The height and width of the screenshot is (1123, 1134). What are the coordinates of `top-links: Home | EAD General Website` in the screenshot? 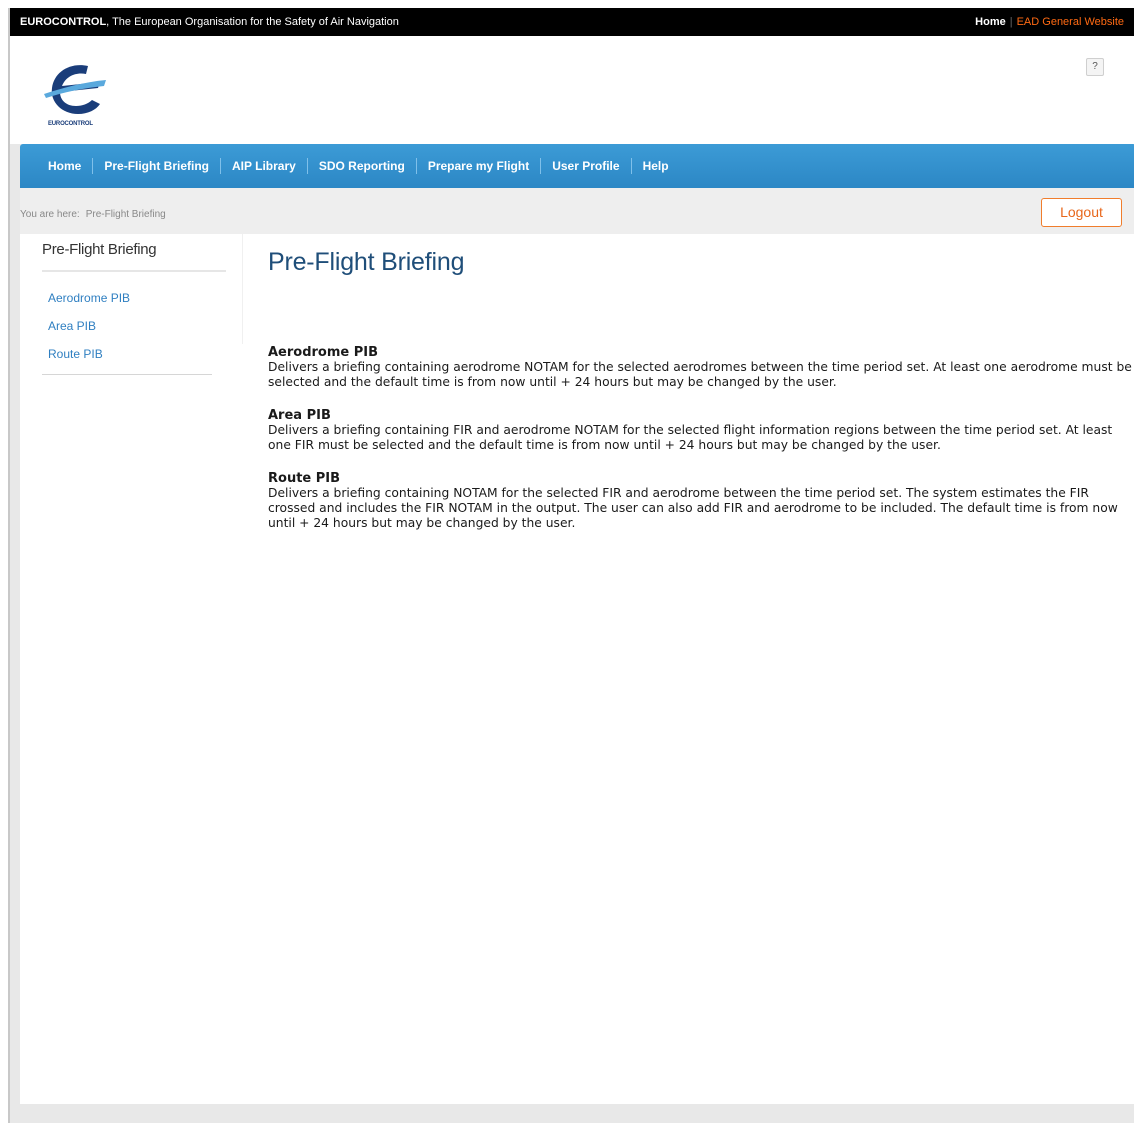 It's located at (1049, 22).